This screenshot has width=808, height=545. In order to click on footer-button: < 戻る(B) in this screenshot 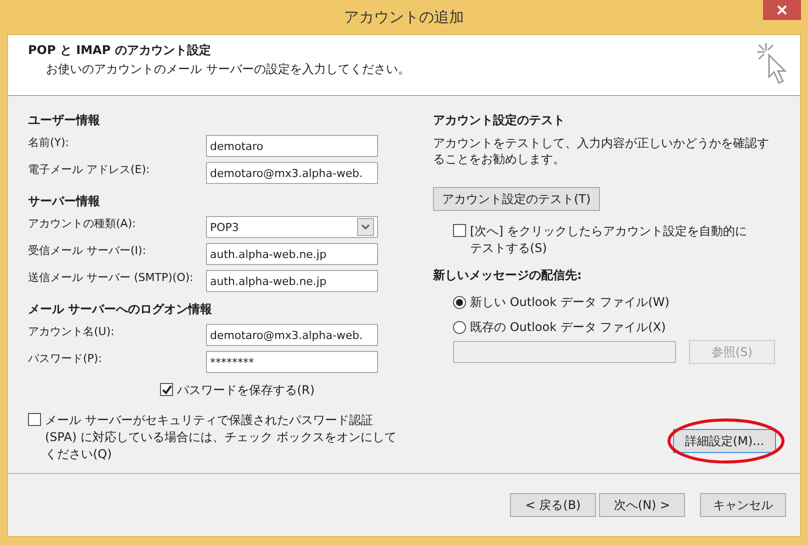, I will do `click(553, 505)`.